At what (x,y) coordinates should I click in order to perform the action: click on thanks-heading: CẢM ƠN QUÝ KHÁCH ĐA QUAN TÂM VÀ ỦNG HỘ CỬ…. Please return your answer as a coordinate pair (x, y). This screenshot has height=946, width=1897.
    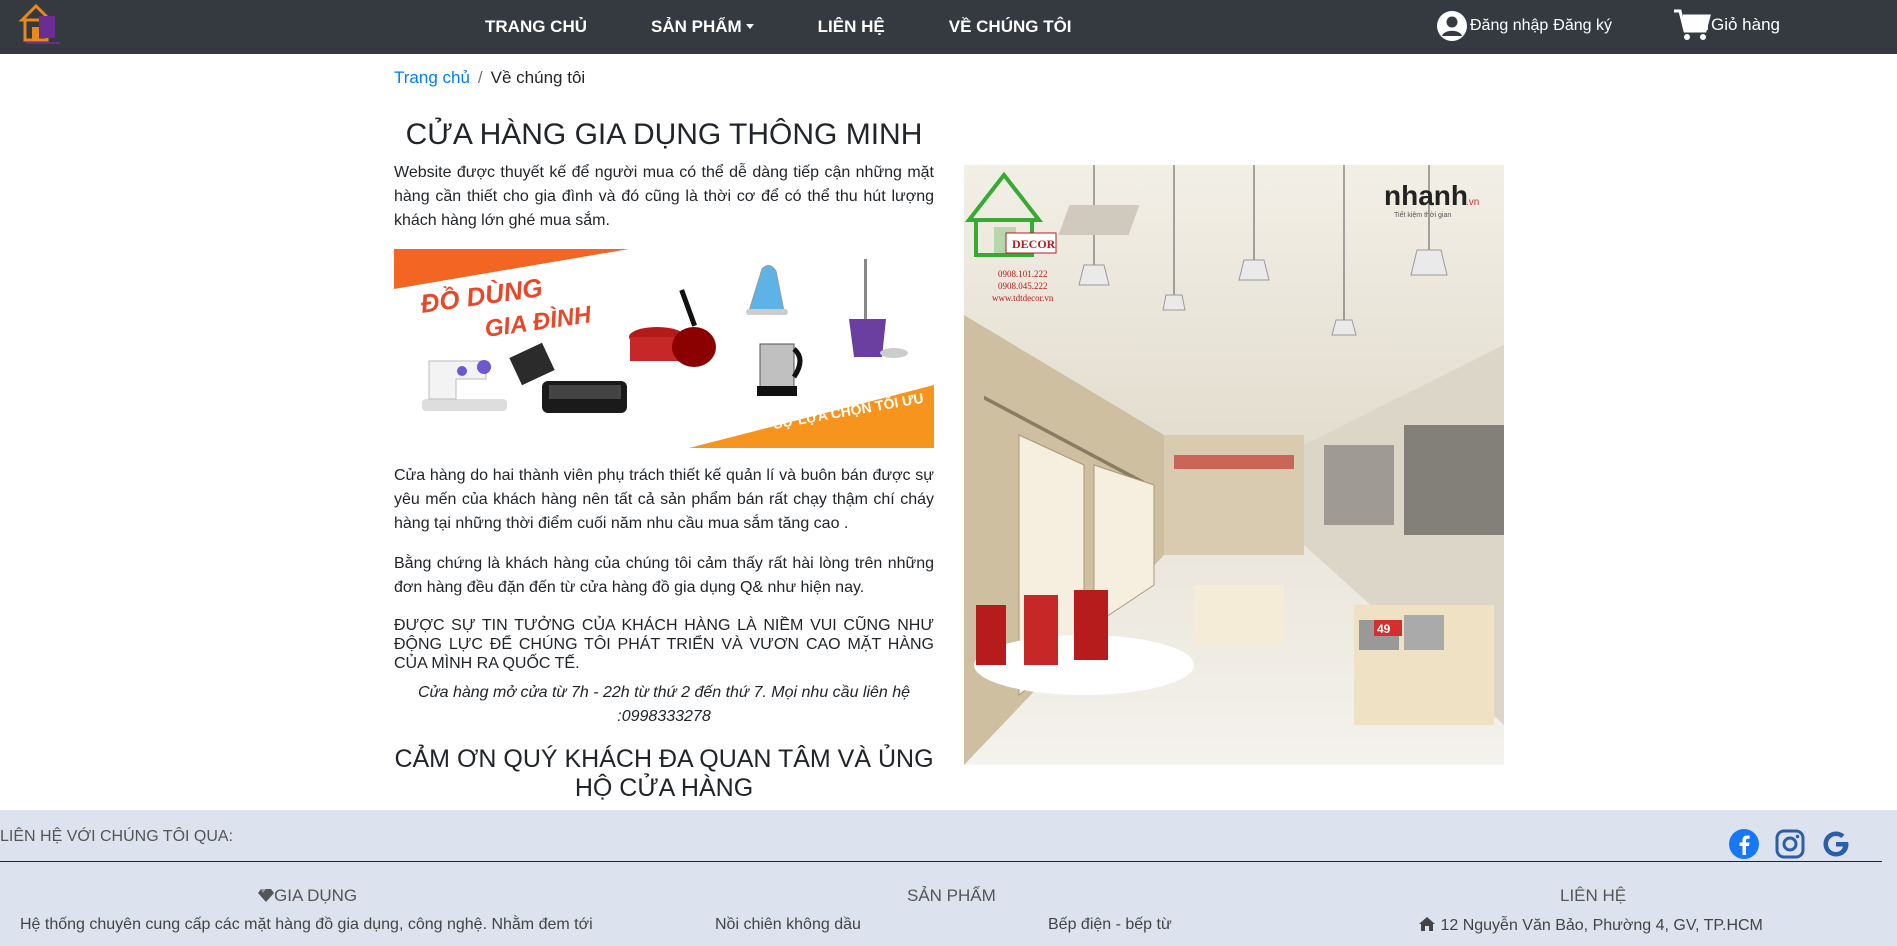
    Looking at the image, I should click on (664, 774).